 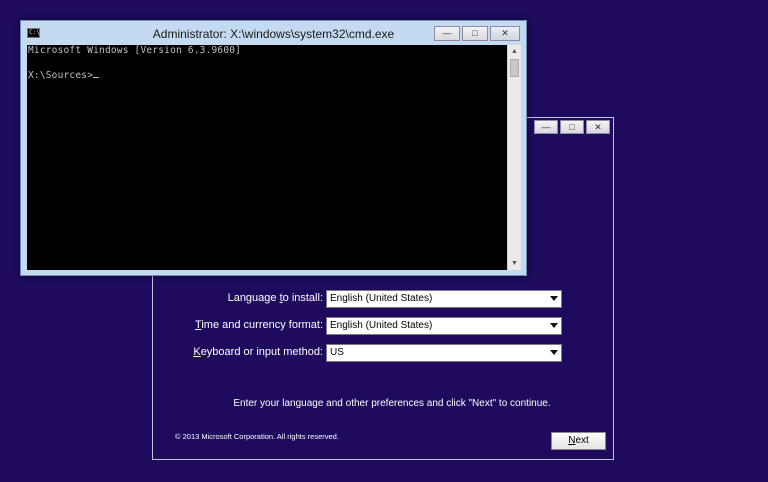 I want to click on minimize-icon: ―, so click(x=447, y=33).